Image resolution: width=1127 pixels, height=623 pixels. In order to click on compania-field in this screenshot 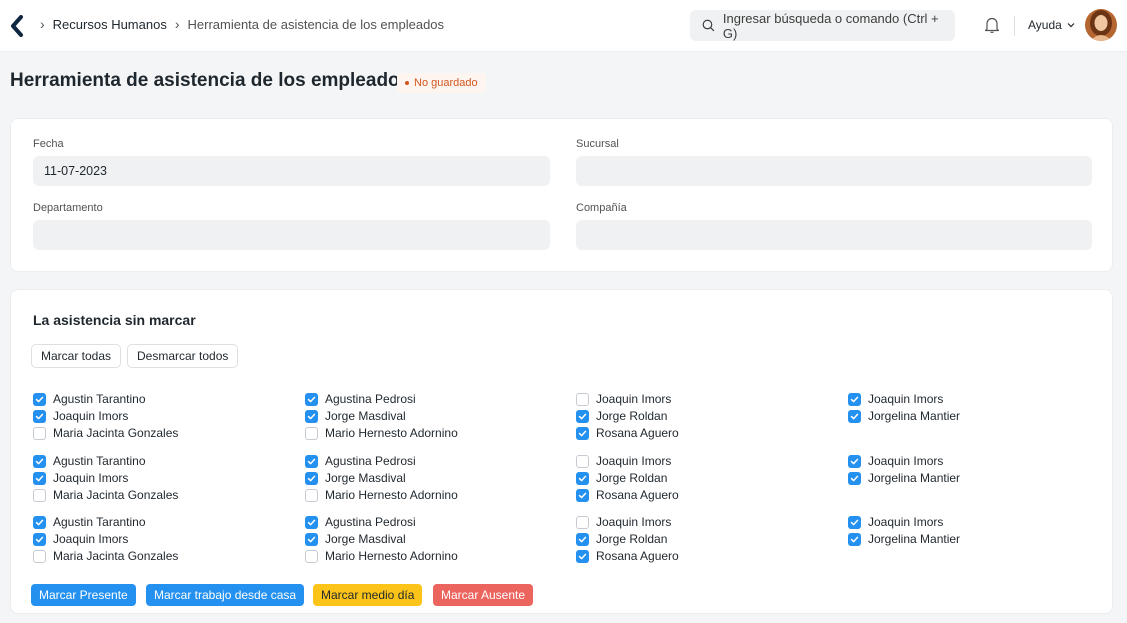, I will do `click(834, 235)`.